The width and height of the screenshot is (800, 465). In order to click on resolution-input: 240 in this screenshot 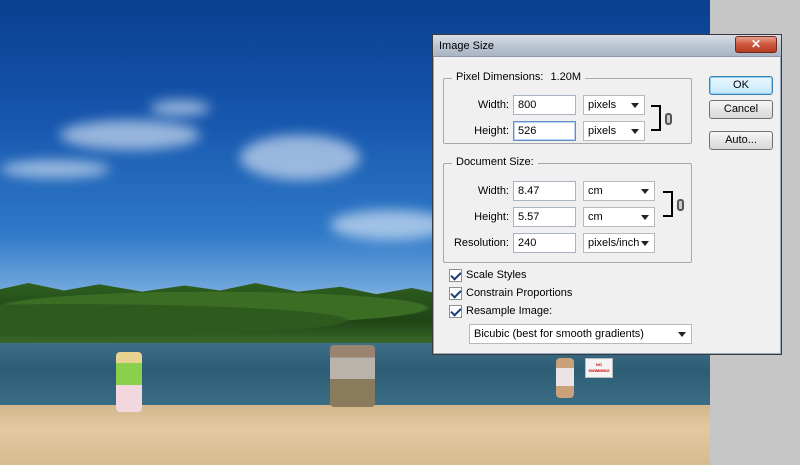, I will do `click(544, 243)`.